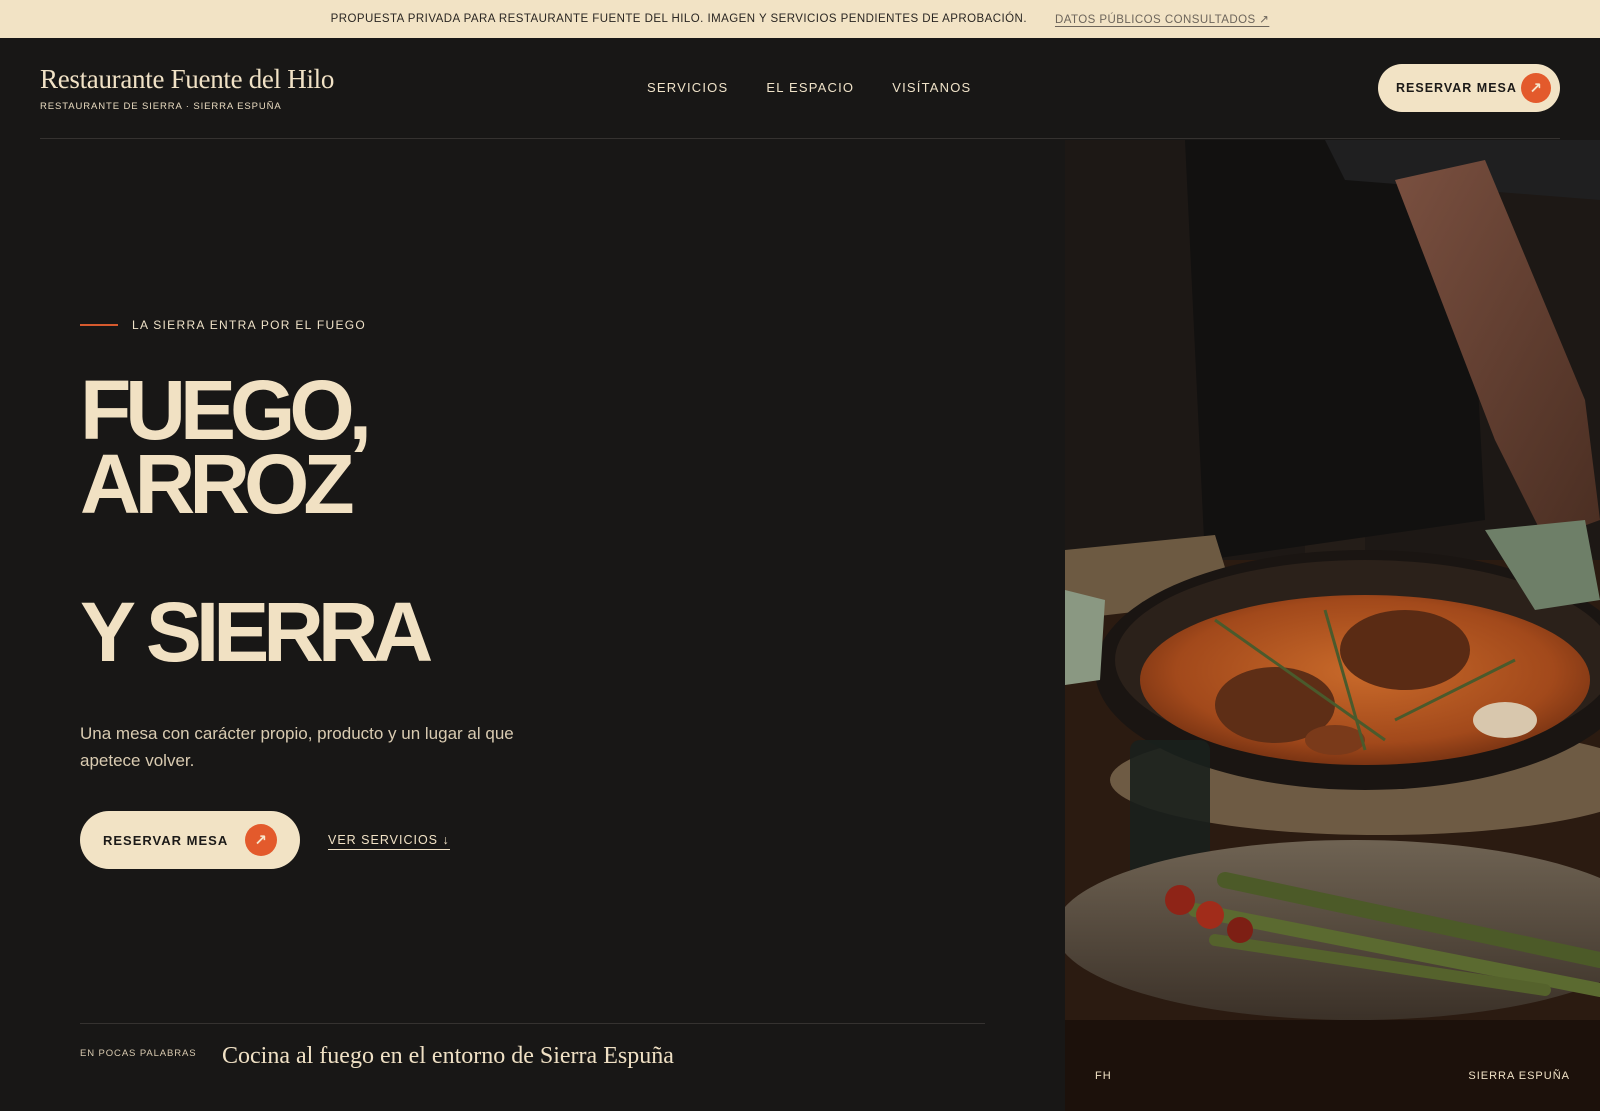 The width and height of the screenshot is (1600, 1111). Describe the element at coordinates (187, 79) in the screenshot. I see `brand-name: Restaurante Fuente del Hilo` at that location.